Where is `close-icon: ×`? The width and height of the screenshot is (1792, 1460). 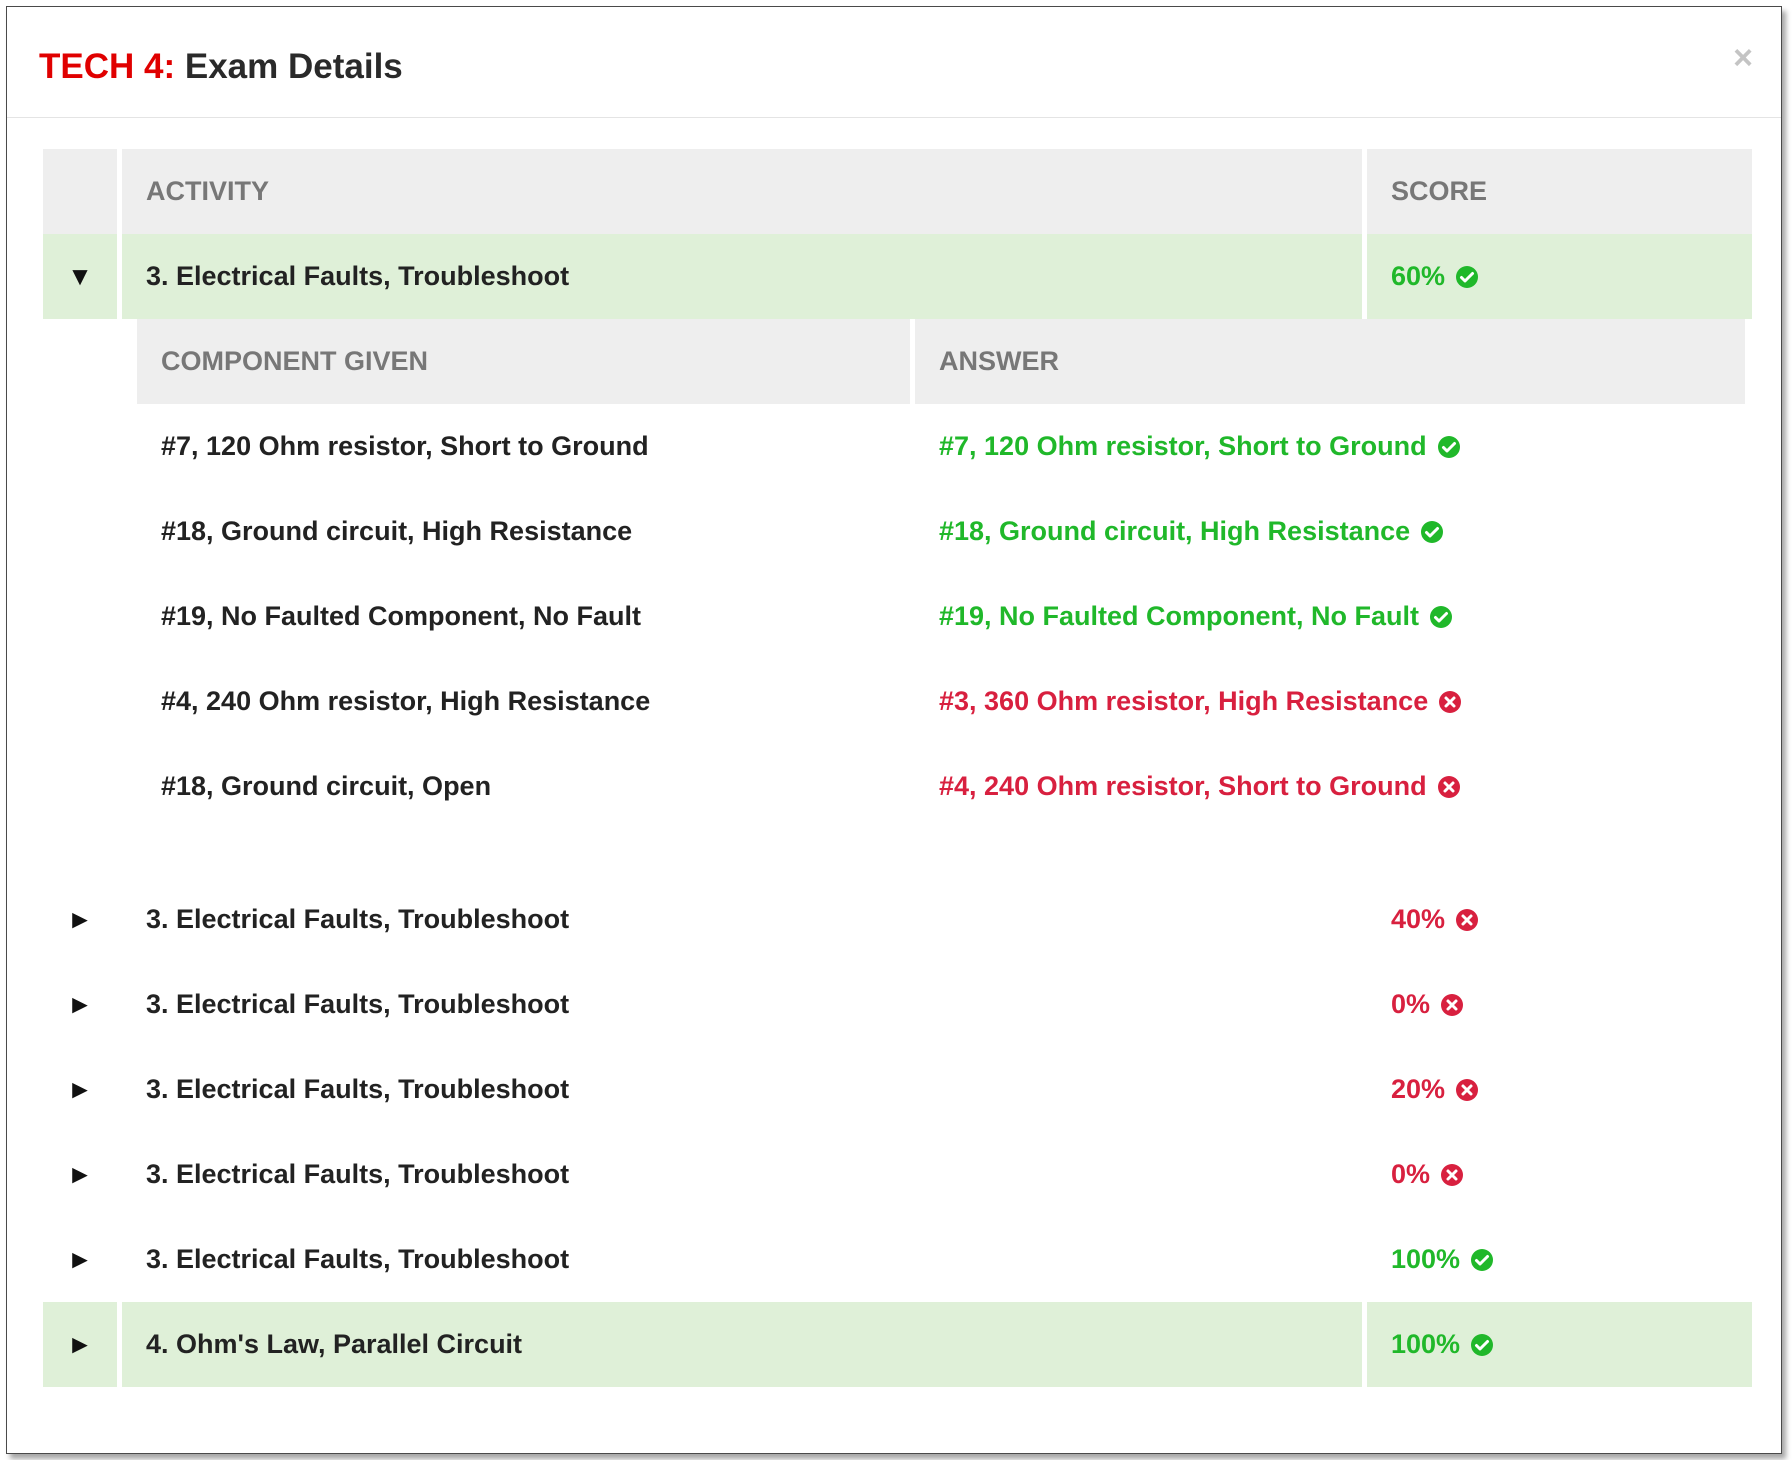 close-icon: × is located at coordinates (1743, 58).